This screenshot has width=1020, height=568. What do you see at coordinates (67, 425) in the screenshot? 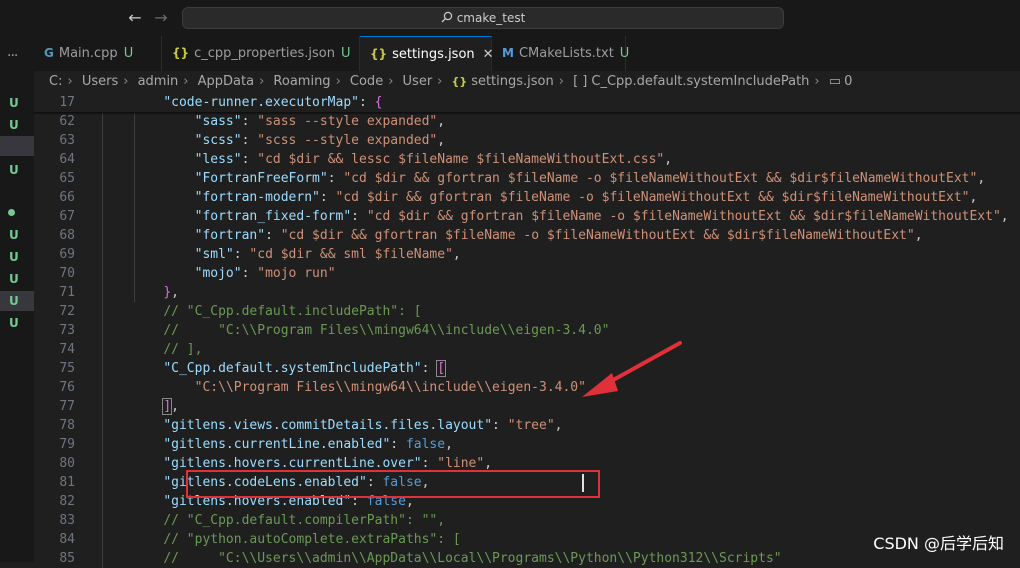
I see `line-number: 78` at bounding box center [67, 425].